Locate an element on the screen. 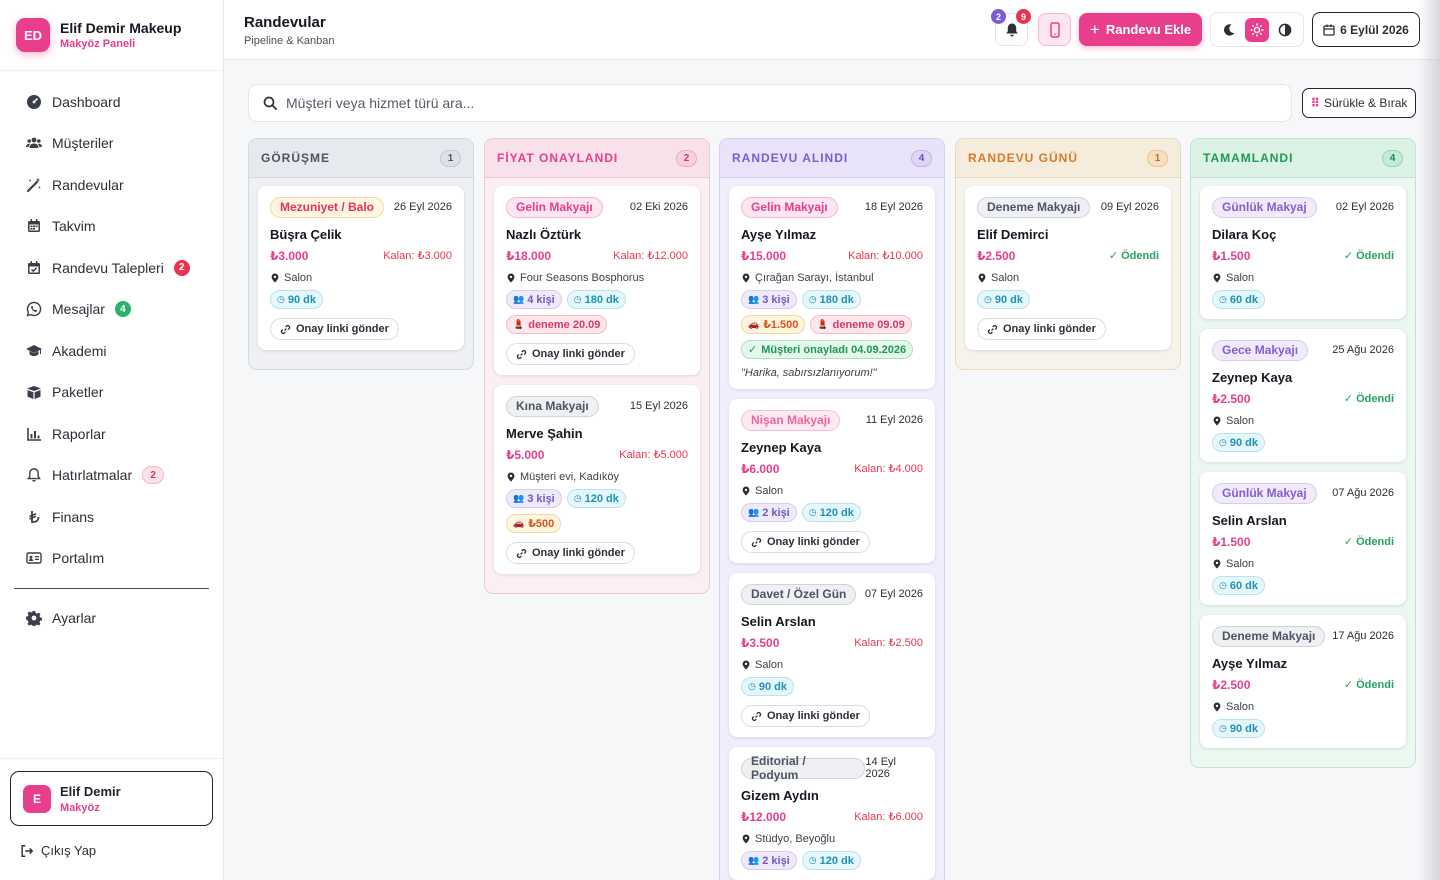  sidebar-item-randevu-talepleri: Randevu Talepleri 2 is located at coordinates (111, 268).